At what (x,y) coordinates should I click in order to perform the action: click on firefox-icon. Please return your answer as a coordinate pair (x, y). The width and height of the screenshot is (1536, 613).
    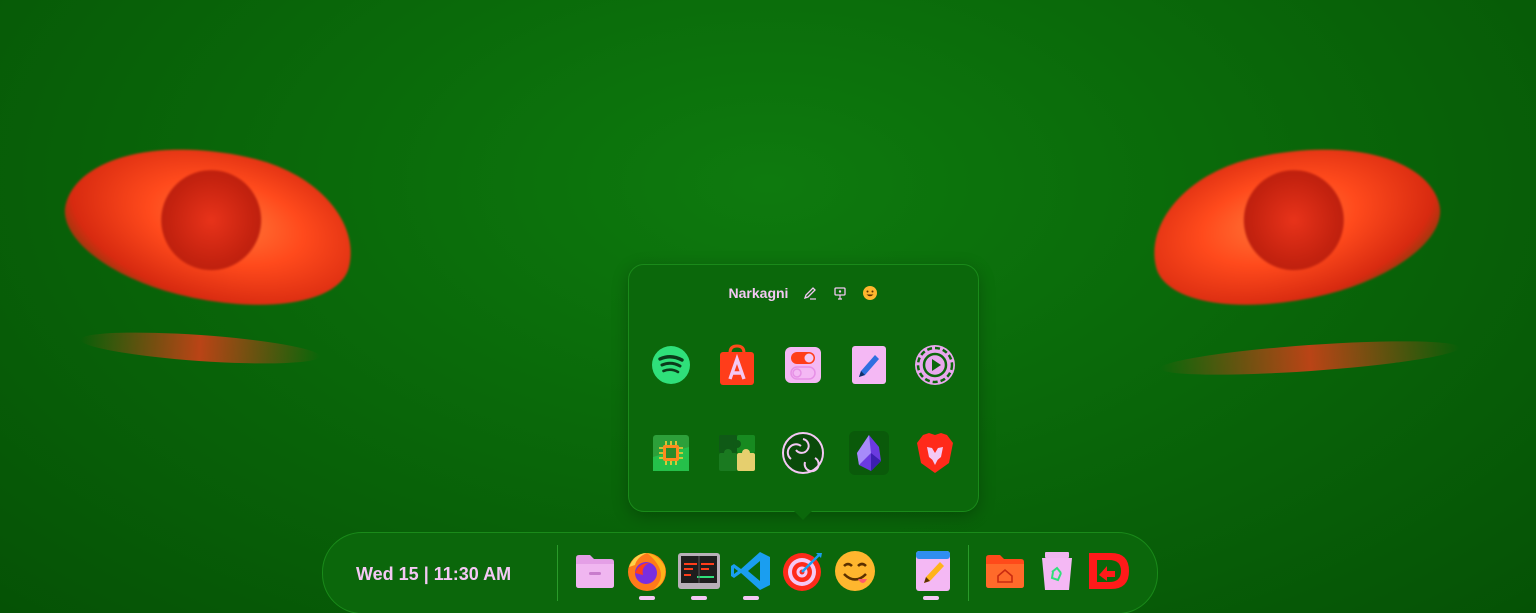
    Looking at the image, I should click on (647, 571).